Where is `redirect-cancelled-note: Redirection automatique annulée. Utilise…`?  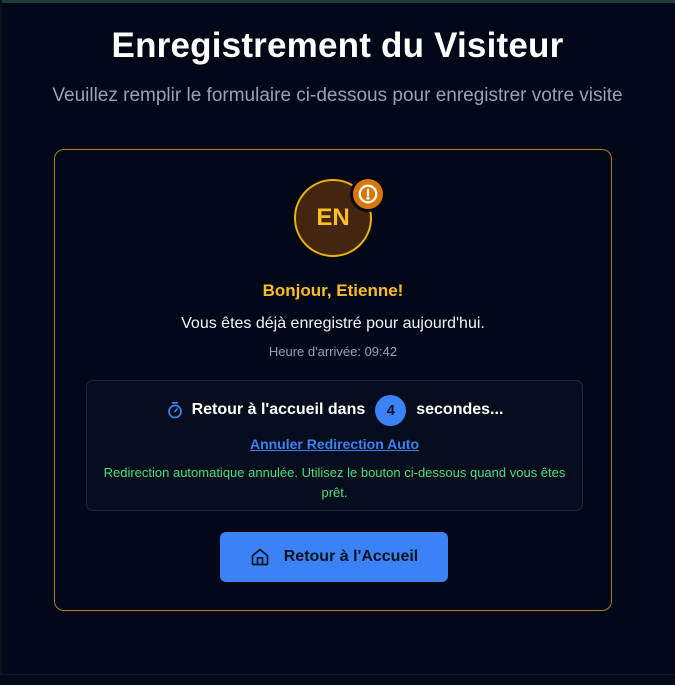 redirect-cancelled-note: Redirection automatique annulée. Utilise… is located at coordinates (334, 482).